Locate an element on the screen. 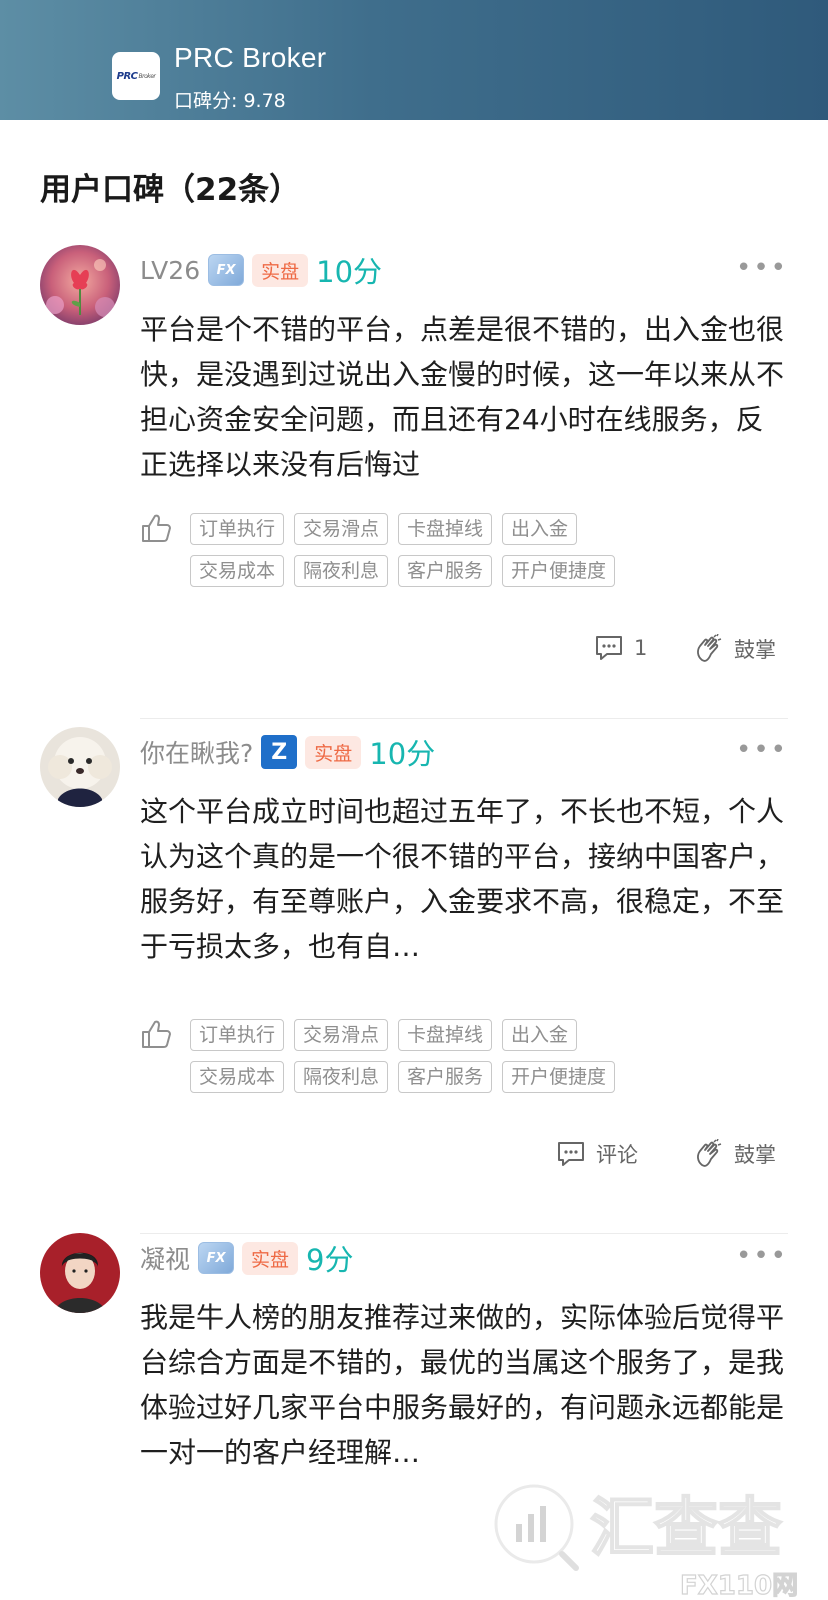 This screenshot has height=1600, width=828. broker-header: PRC Broker PRC Broker 口碑分: 9.78 is located at coordinates (414, 60).